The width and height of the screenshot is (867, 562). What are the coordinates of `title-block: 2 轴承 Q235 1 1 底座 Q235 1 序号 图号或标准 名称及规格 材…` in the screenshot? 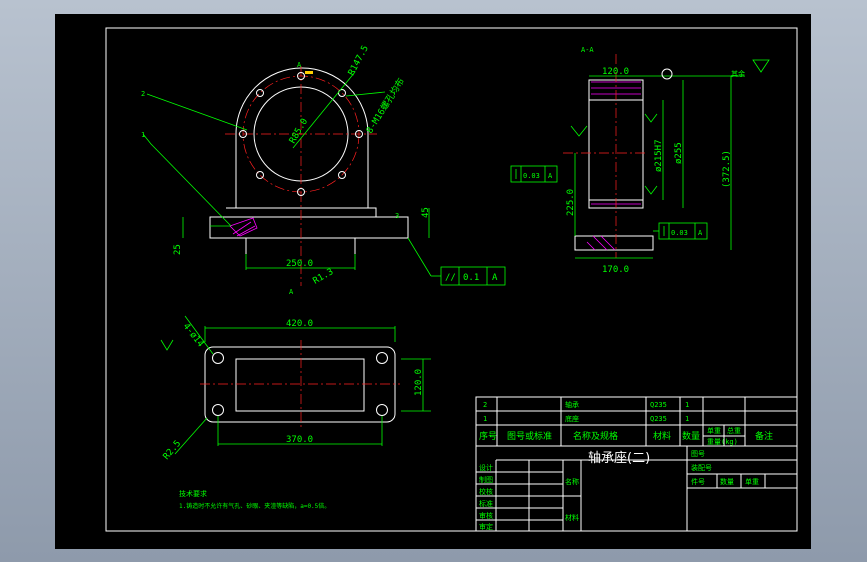 It's located at (636, 464).